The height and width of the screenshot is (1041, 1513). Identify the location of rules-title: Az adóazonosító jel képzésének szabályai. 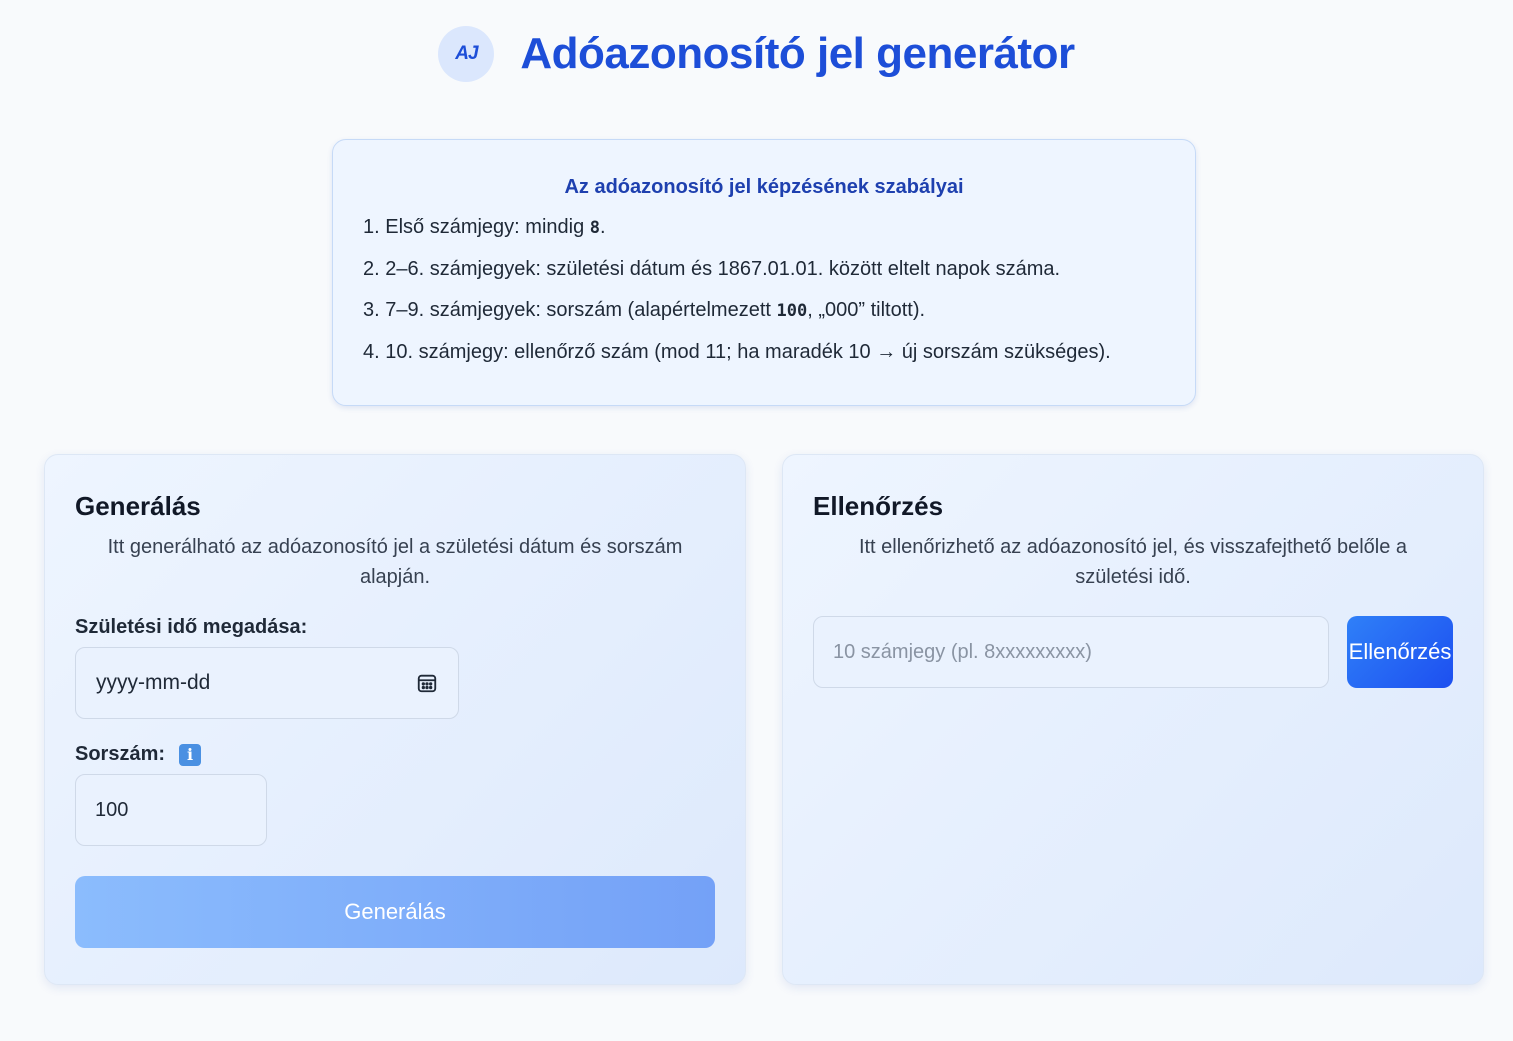
(764, 187).